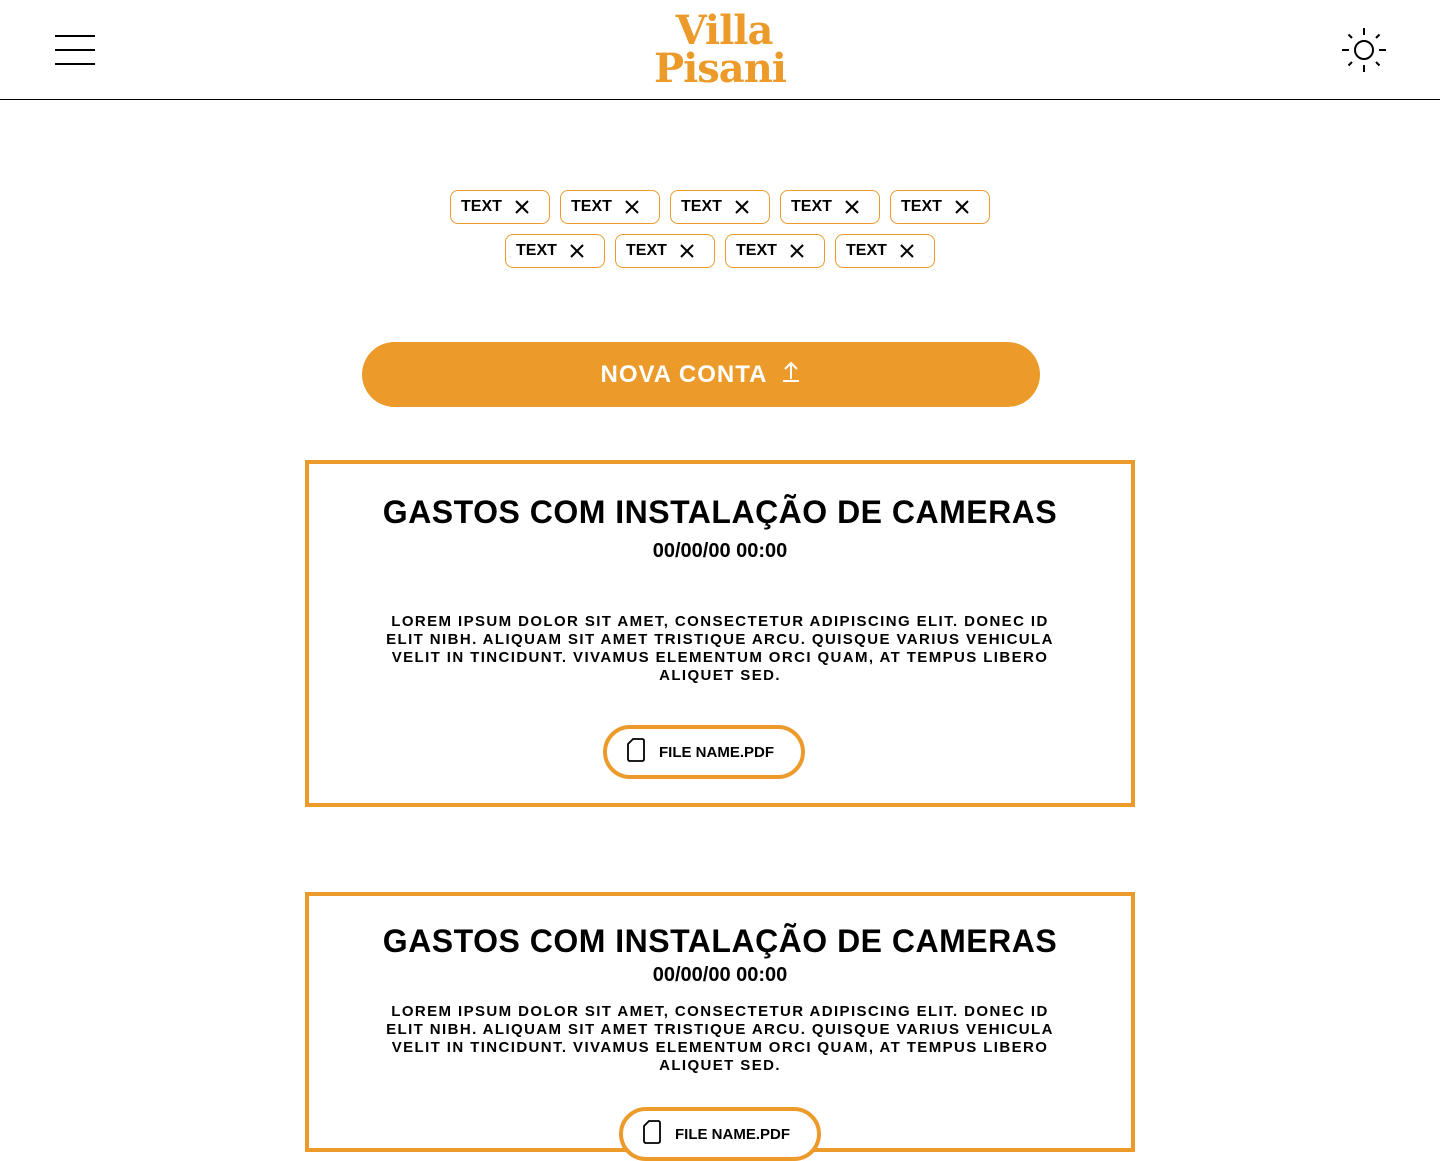 The height and width of the screenshot is (1161, 1440). Describe the element at coordinates (684, 374) in the screenshot. I see `nova-conta-label: NOVA CONTA` at that location.